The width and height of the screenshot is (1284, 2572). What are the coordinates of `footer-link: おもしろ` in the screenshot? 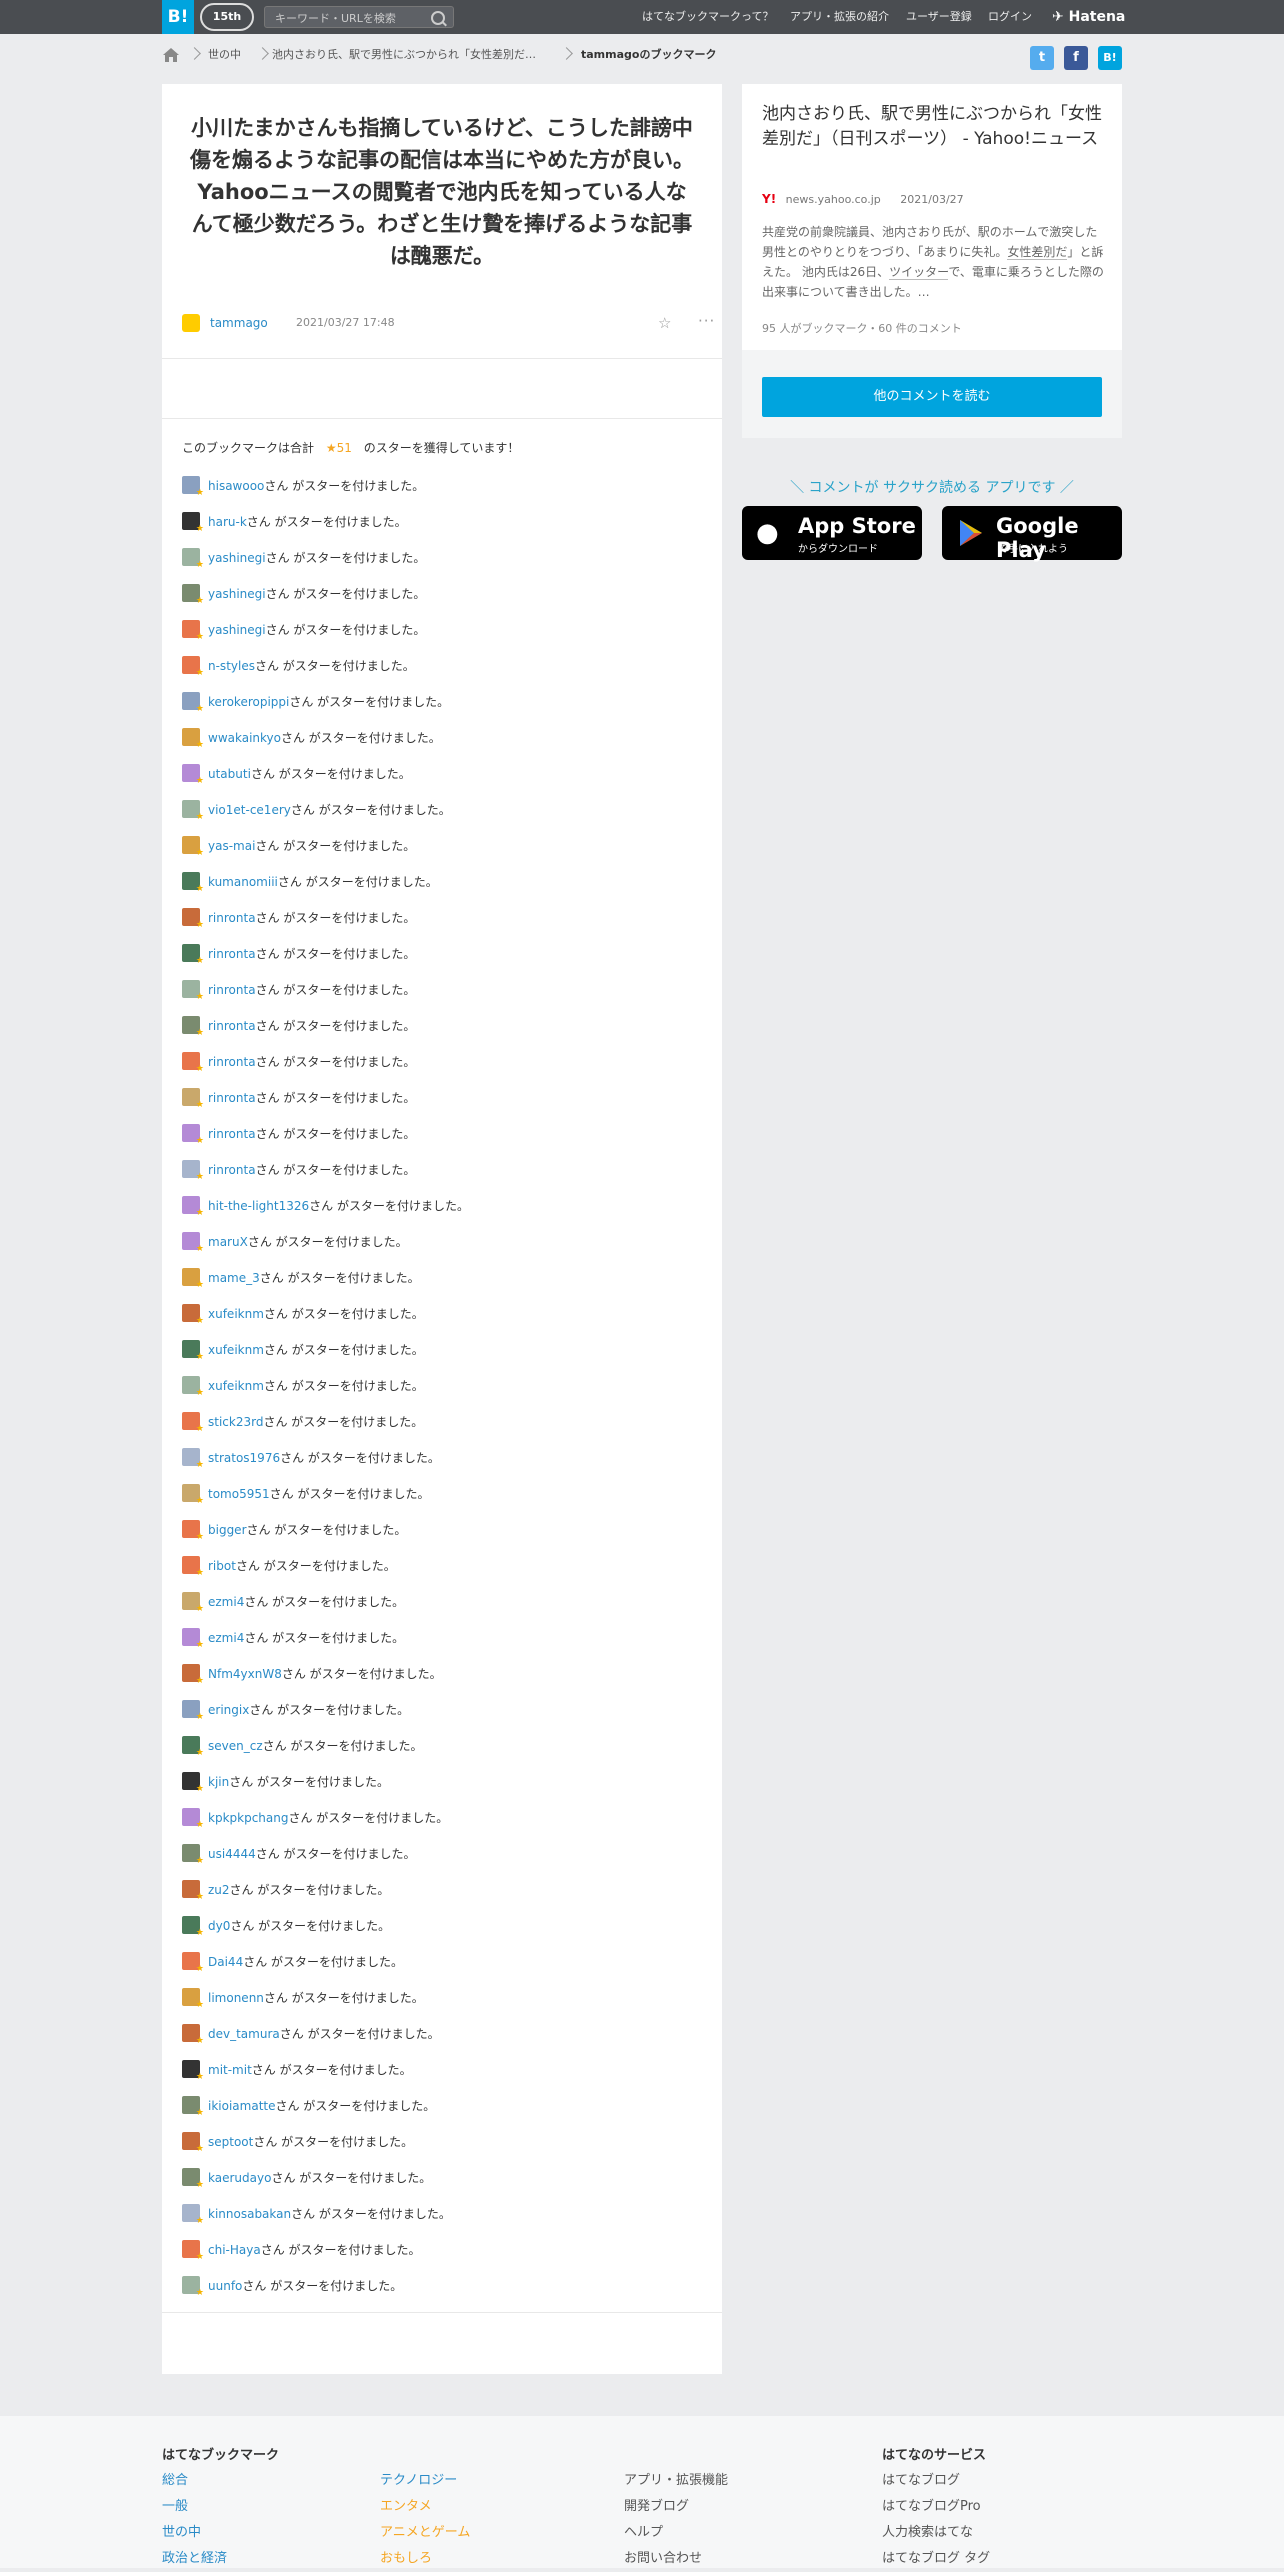 It's located at (425, 2559).